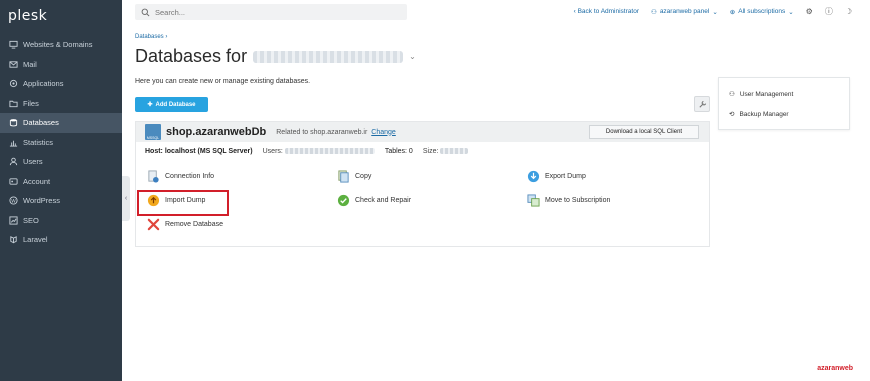  What do you see at coordinates (354, 176) in the screenshot?
I see `copy-action: Copy` at bounding box center [354, 176].